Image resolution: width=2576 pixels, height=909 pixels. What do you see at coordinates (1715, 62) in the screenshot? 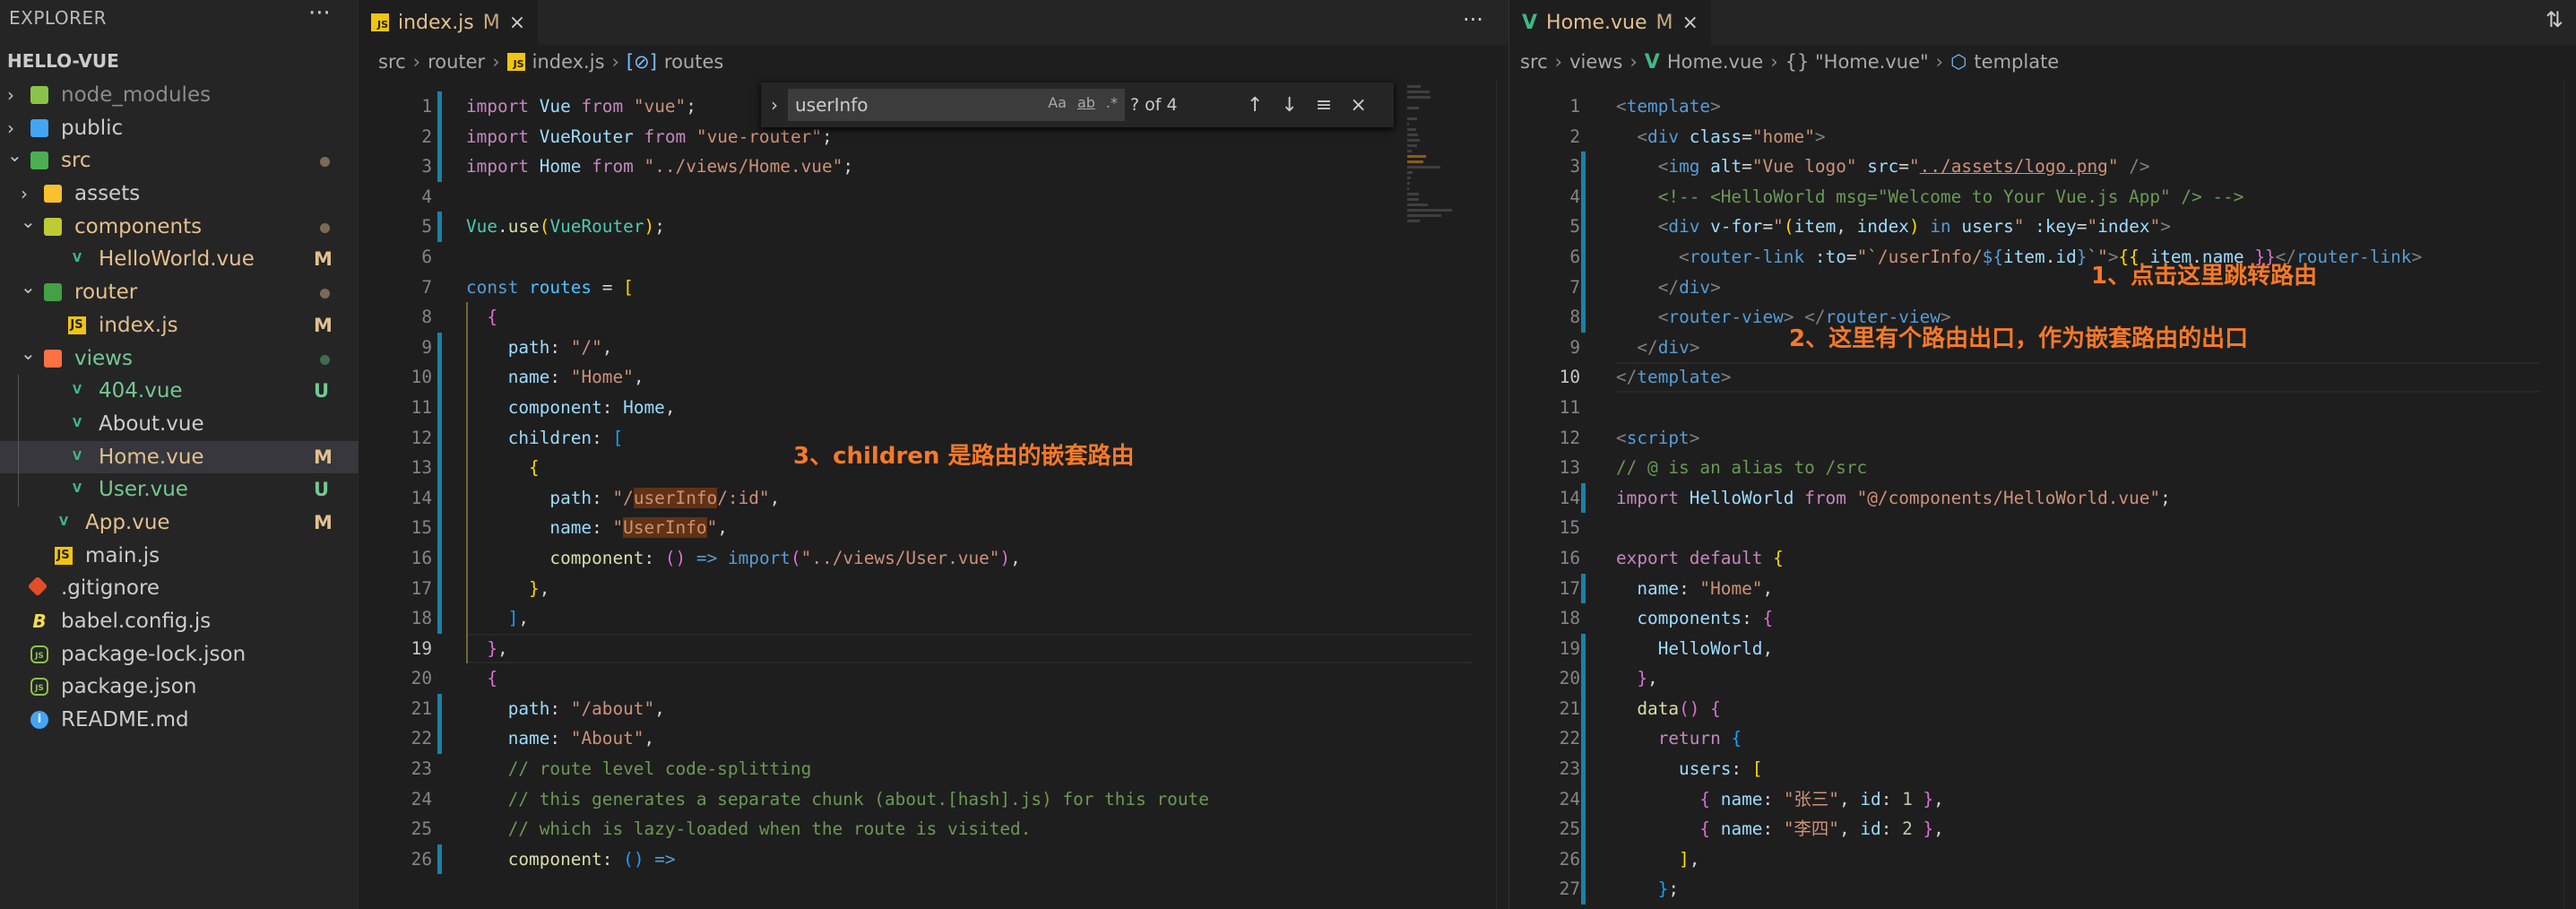
I see `breadcrumb-item: Home.vue` at bounding box center [1715, 62].